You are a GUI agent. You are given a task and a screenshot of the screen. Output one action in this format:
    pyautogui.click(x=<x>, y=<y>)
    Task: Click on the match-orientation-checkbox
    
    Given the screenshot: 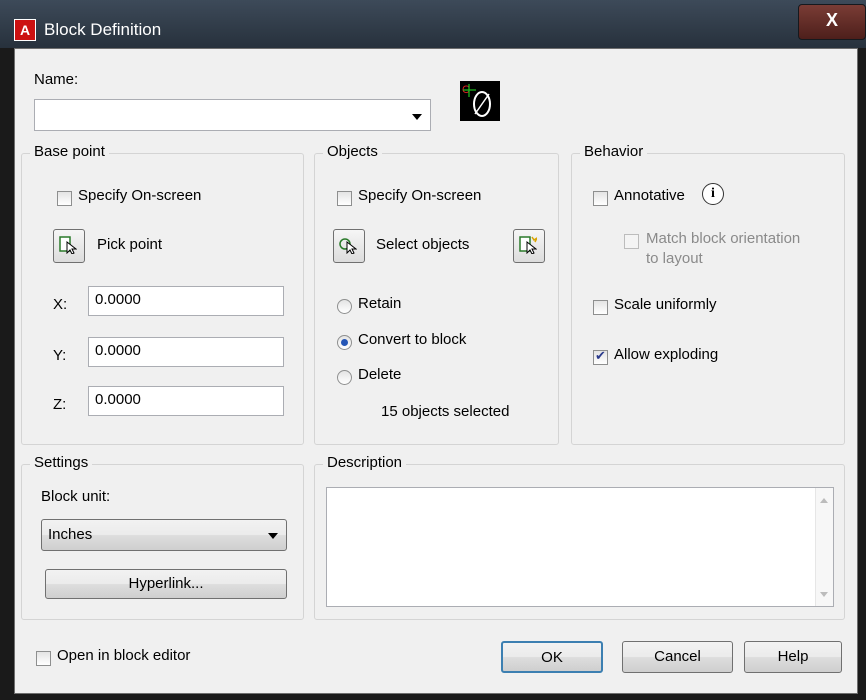 What is the action you would take?
    pyautogui.click(x=631, y=241)
    